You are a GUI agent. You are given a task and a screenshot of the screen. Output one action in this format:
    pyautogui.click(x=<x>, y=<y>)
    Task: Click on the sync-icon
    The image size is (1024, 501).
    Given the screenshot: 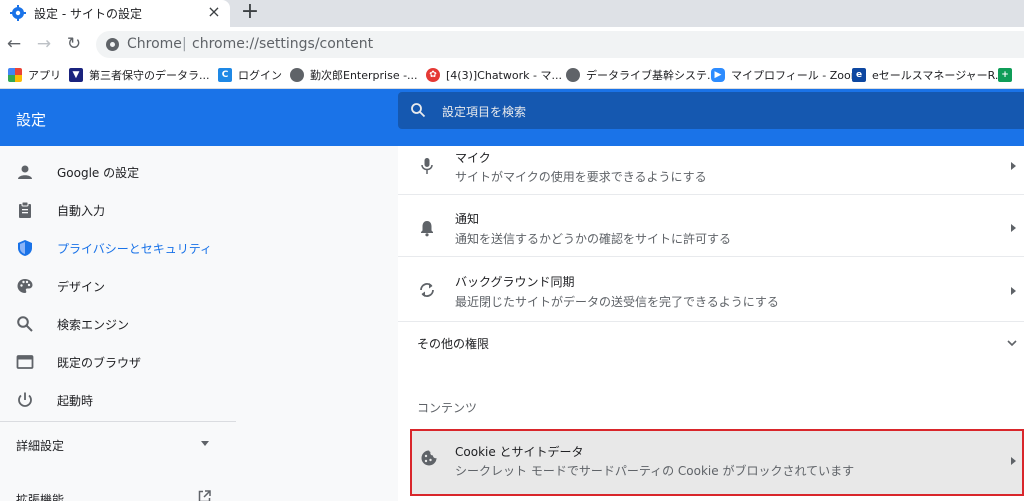 What is the action you would take?
    pyautogui.click(x=427, y=290)
    